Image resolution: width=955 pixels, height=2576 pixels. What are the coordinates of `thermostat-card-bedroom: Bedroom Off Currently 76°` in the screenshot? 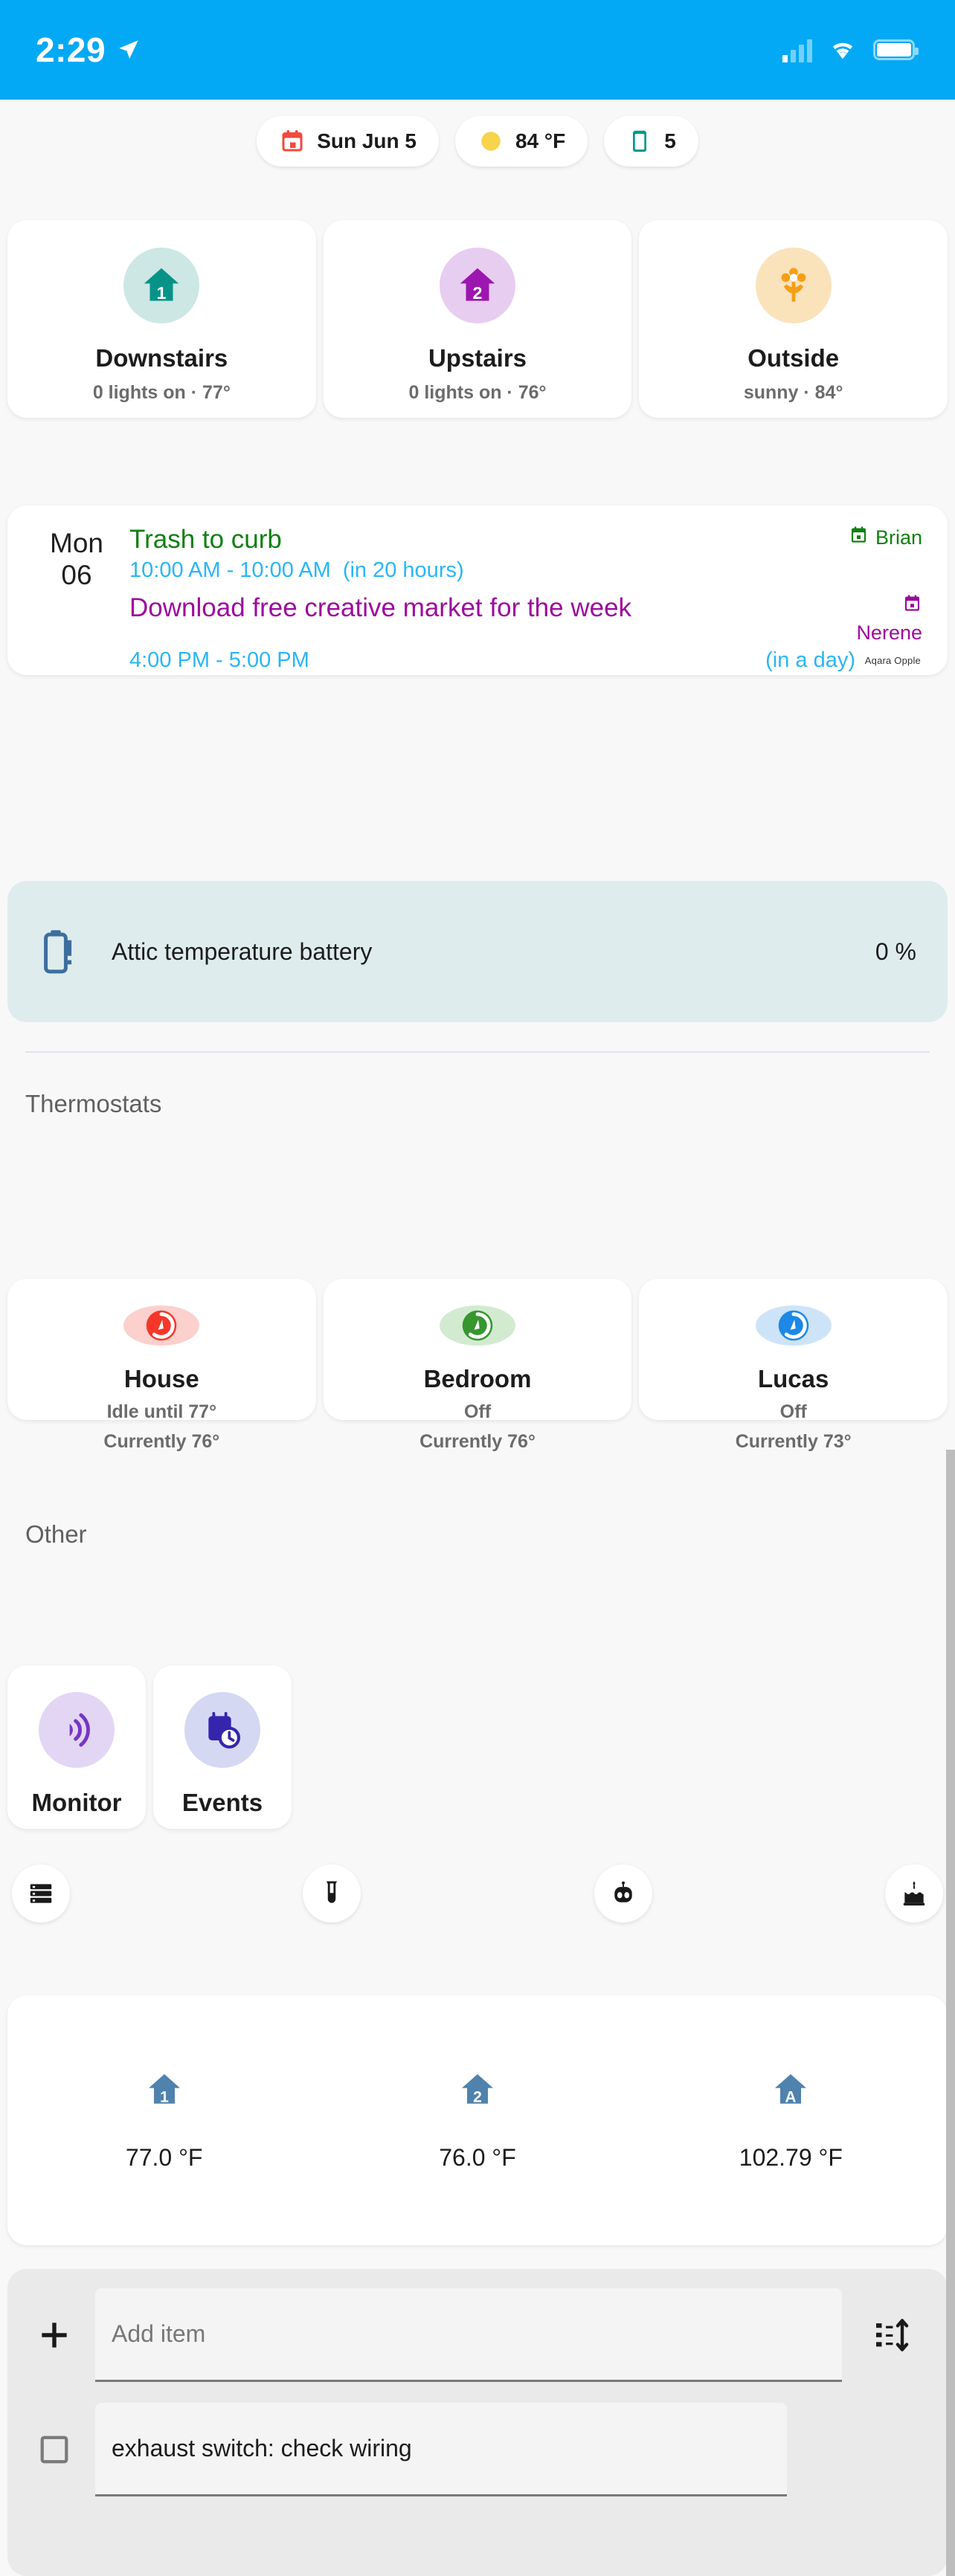 It's located at (477, 1365).